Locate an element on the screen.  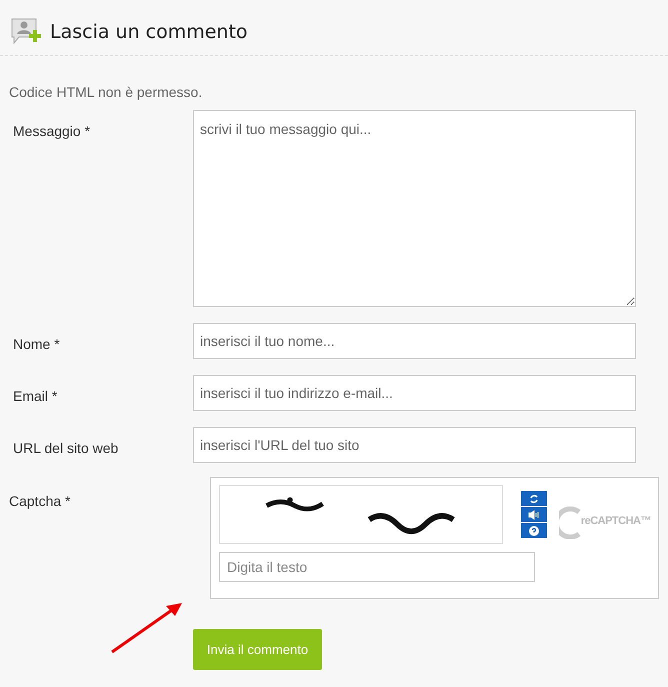
field-label: Email * is located at coordinates (35, 396).